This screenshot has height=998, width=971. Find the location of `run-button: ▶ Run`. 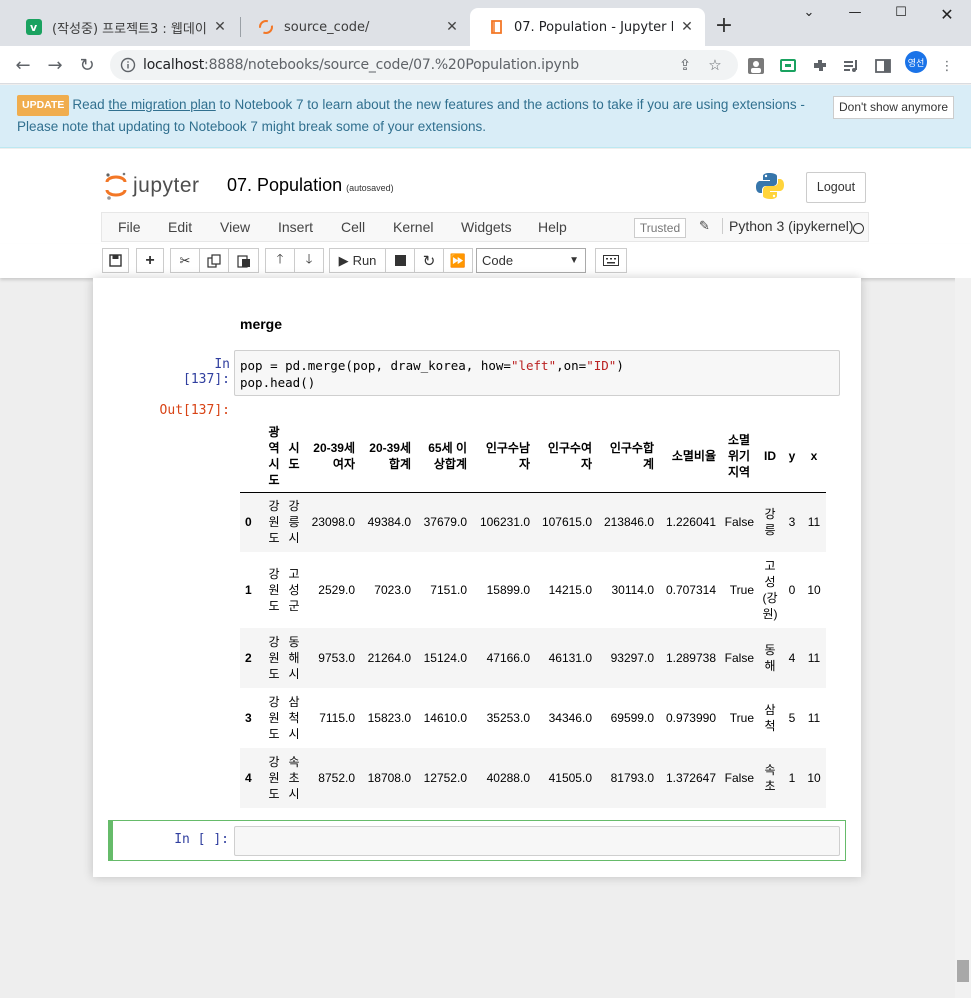

run-button: ▶ Run is located at coordinates (357, 260).